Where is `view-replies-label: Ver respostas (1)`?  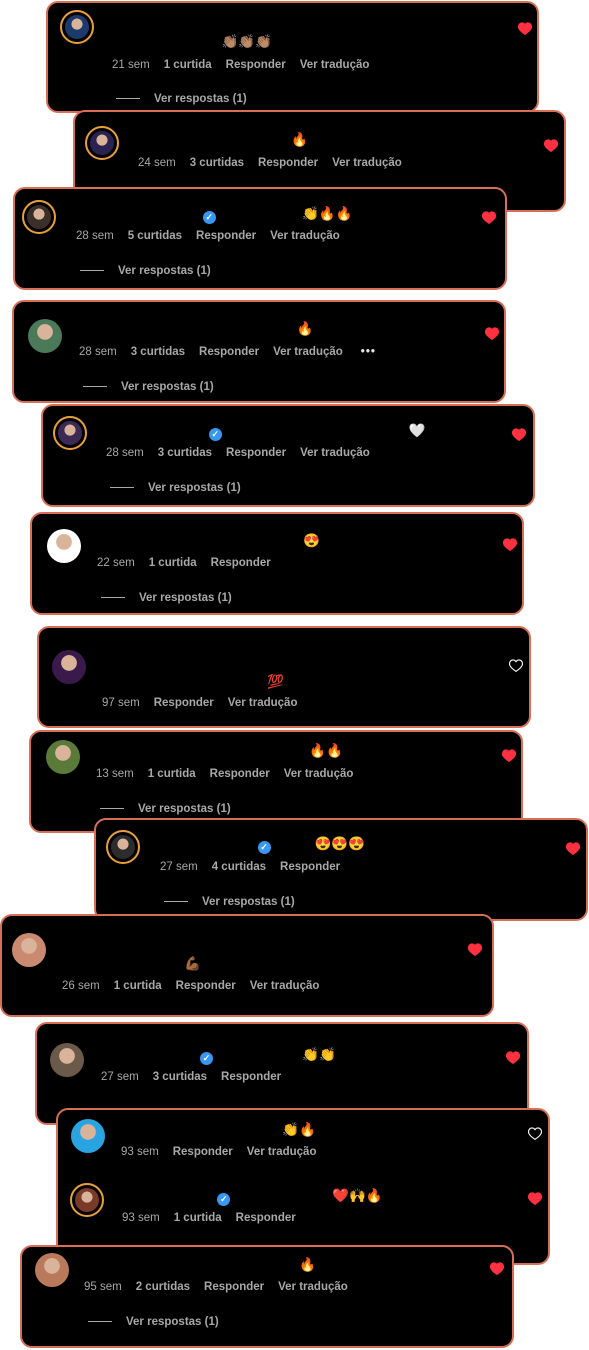
view-replies-label: Ver respostas (1) is located at coordinates (248, 902).